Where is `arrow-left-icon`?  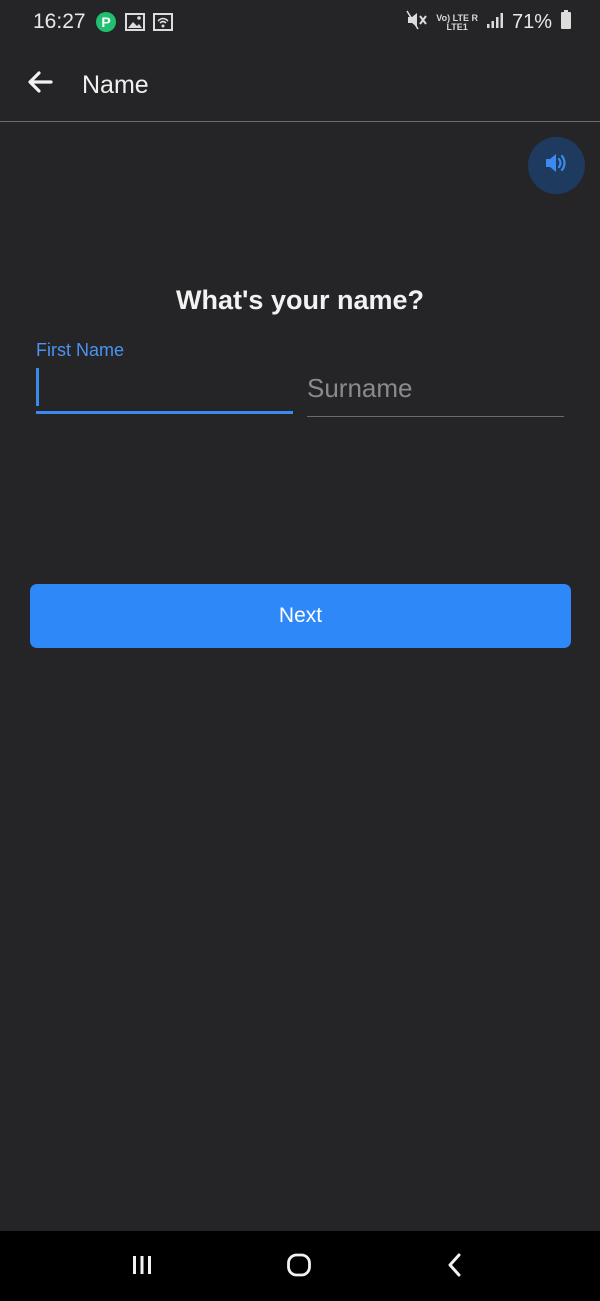 arrow-left-icon is located at coordinates (40, 84).